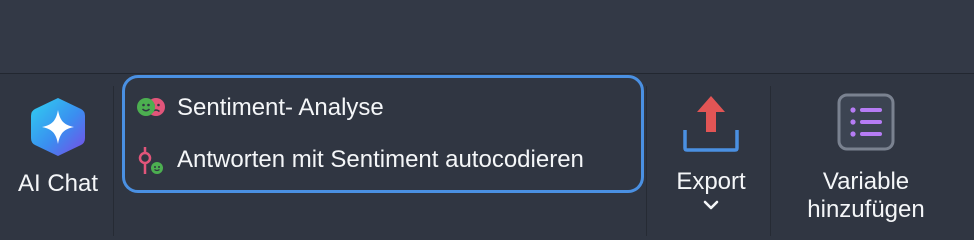 The height and width of the screenshot is (240, 974). Describe the element at coordinates (711, 207) in the screenshot. I see `chevron-down-icon` at that location.